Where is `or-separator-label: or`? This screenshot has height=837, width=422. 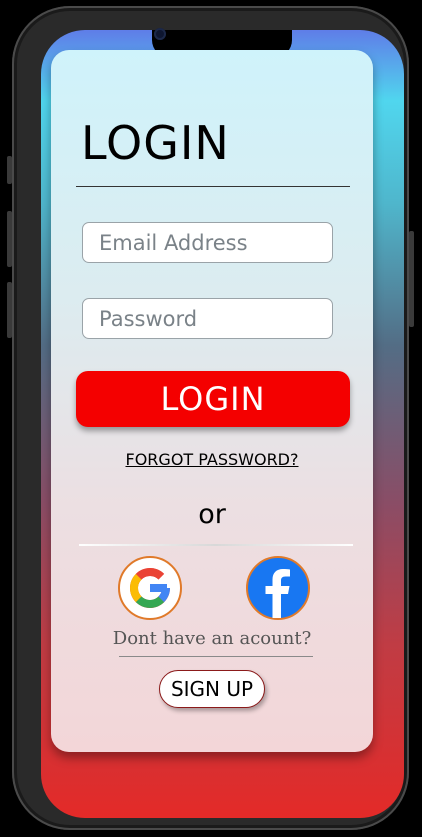 or-separator-label: or is located at coordinates (212, 514).